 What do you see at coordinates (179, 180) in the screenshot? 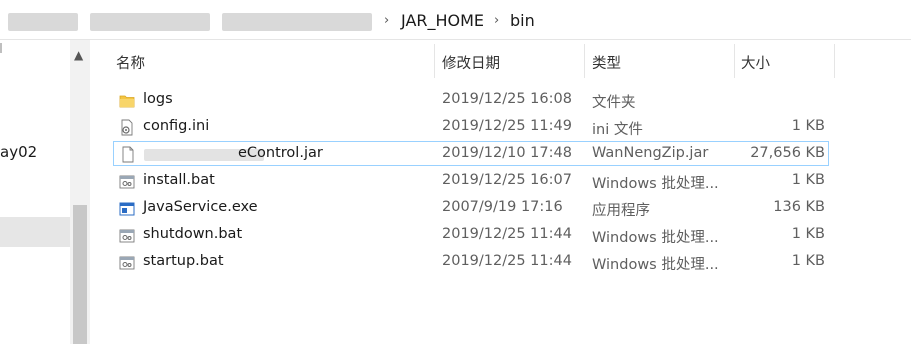
I see `file-name: install.bat` at bounding box center [179, 180].